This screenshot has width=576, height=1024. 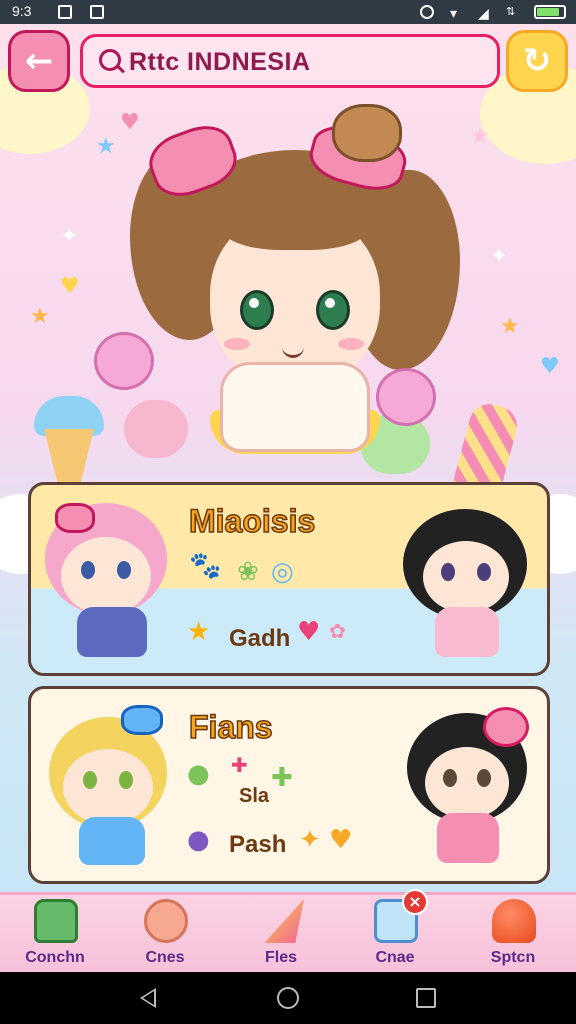 What do you see at coordinates (337, 631) in the screenshot?
I see `flower-icon: ✿` at bounding box center [337, 631].